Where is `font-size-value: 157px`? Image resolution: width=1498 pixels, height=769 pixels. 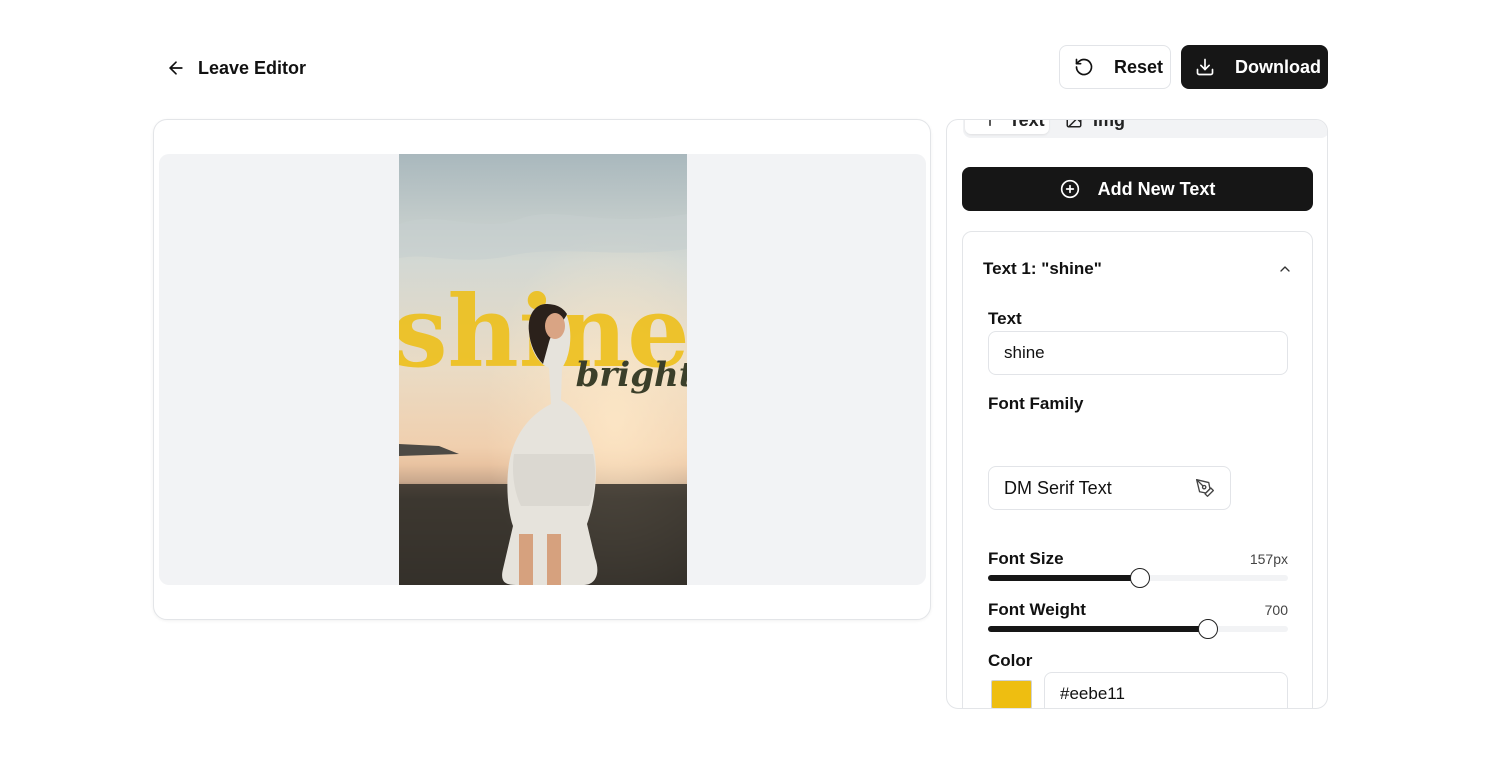
font-size-value: 157px is located at coordinates (1268, 559).